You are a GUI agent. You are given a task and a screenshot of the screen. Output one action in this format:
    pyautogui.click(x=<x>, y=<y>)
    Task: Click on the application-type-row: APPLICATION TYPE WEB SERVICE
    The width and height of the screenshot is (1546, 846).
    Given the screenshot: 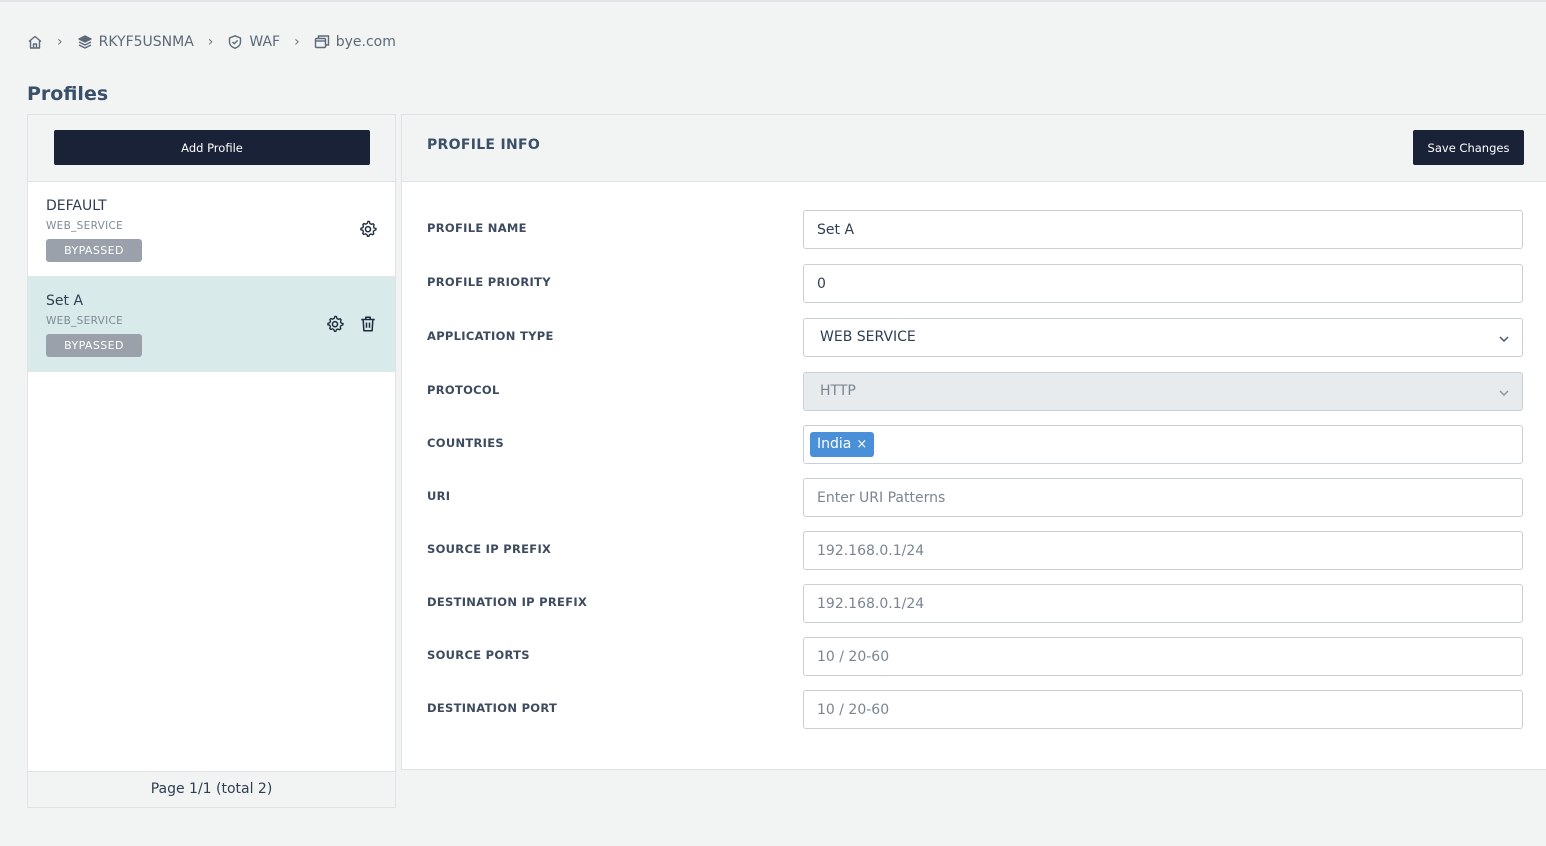 What is the action you would take?
    pyautogui.click(x=974, y=337)
    